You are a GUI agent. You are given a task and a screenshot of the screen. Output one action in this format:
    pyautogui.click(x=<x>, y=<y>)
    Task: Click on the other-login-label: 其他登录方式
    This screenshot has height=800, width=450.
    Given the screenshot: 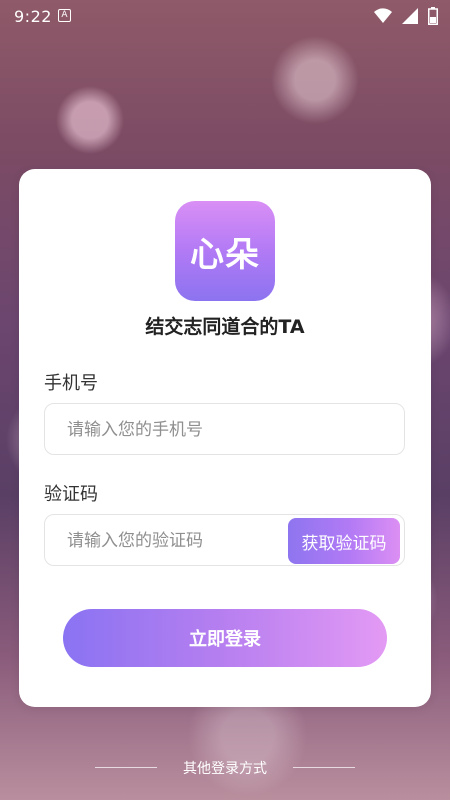 What is the action you would take?
    pyautogui.click(x=225, y=768)
    